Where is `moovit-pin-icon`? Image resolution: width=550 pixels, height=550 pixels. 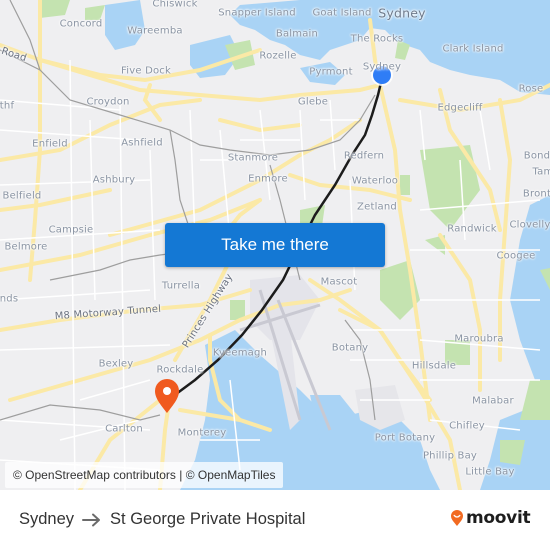 moovit-pin-icon is located at coordinates (457, 518).